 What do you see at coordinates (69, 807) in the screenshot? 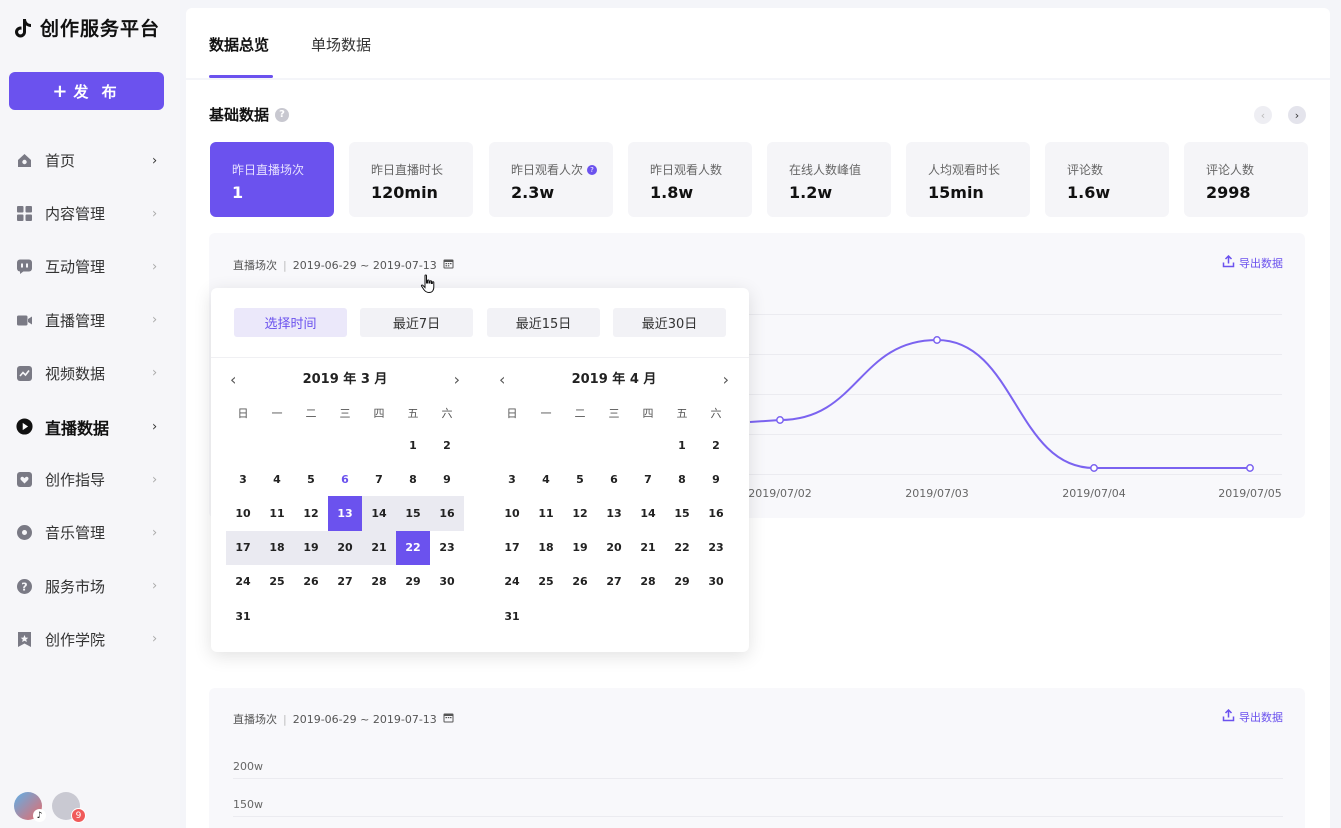
I see `avatar-secondary: 9` at bounding box center [69, 807].